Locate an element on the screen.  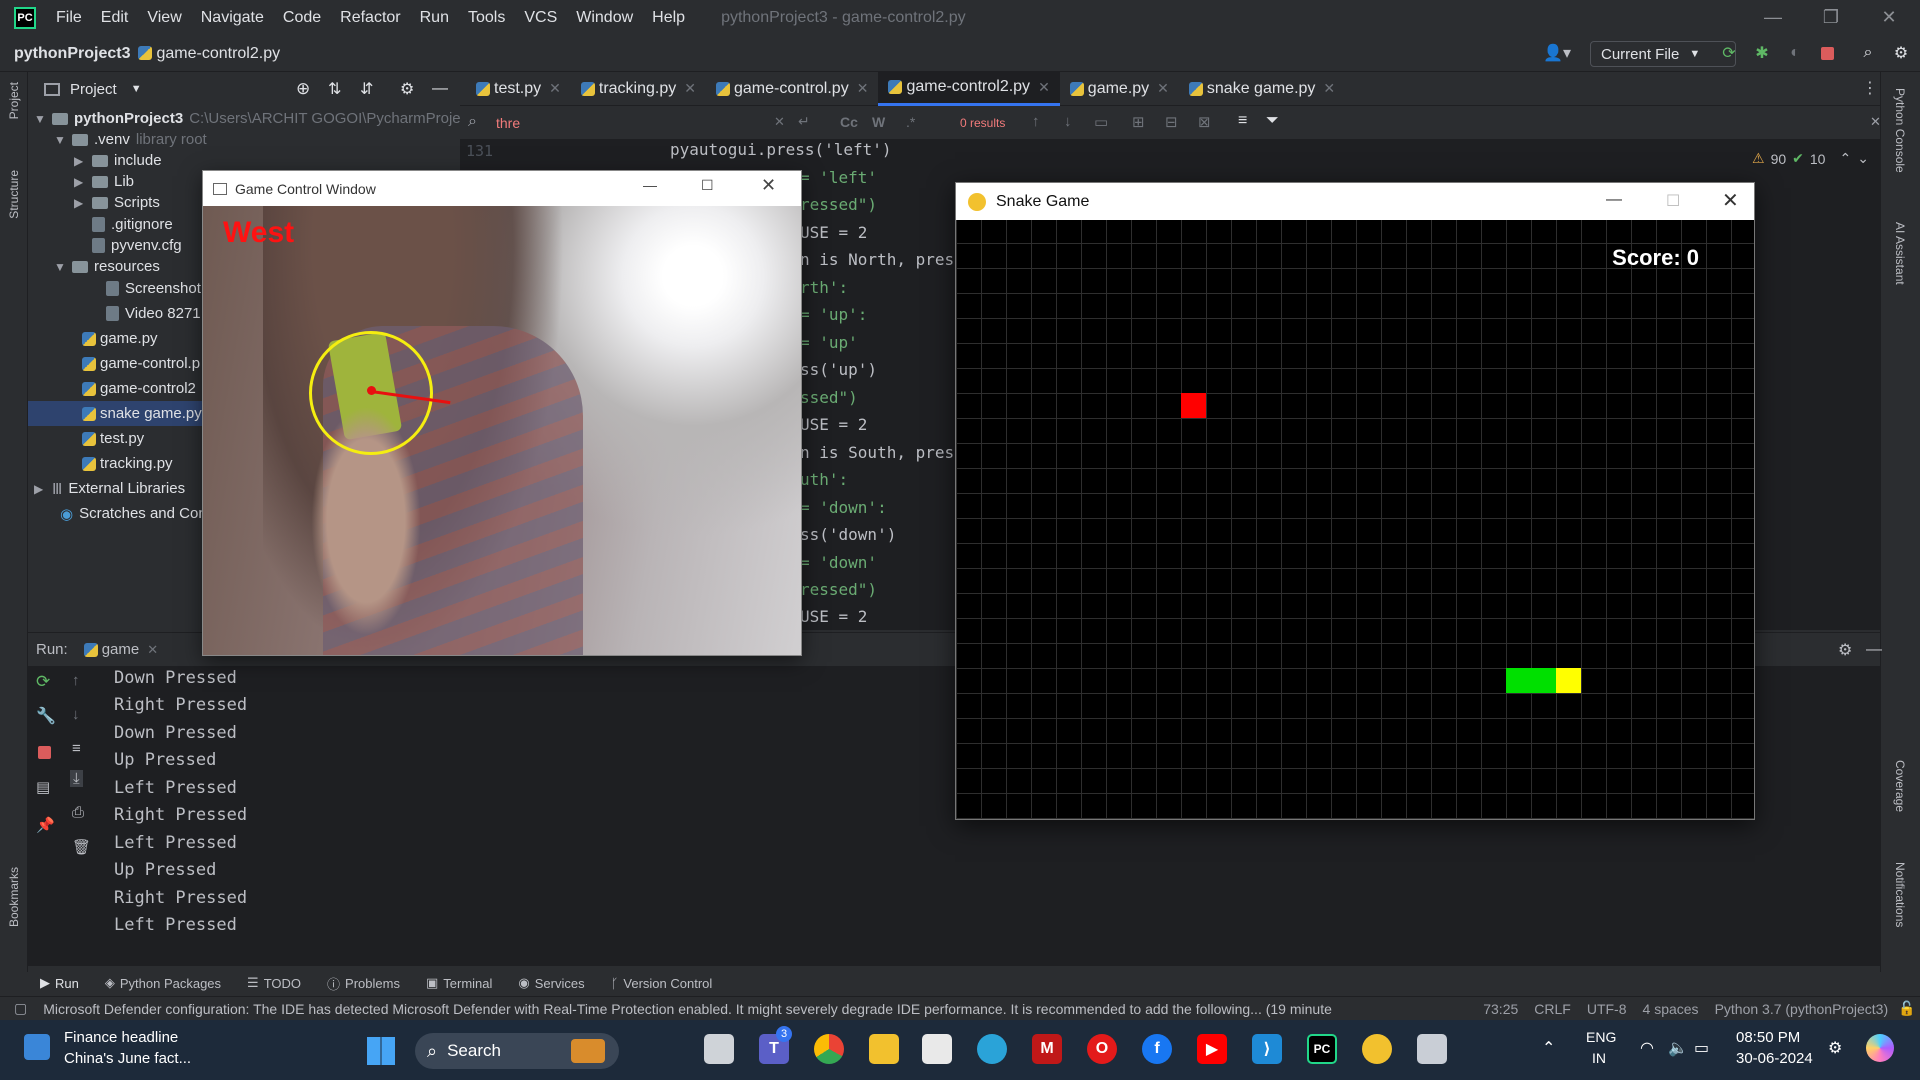
tree-item-test: test.py is located at coordinates (113, 438).